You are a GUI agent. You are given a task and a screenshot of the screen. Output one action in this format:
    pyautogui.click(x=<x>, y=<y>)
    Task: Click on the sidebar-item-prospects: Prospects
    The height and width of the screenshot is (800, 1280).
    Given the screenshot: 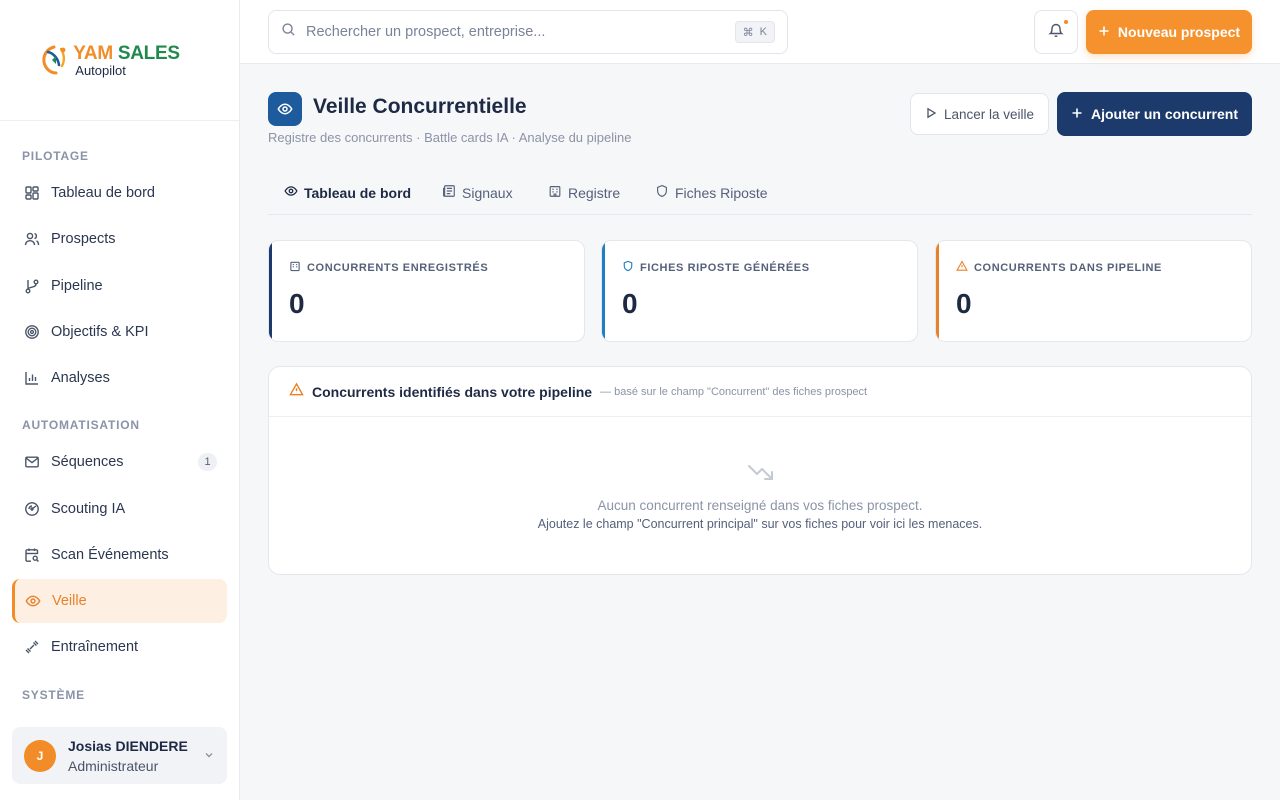 What is the action you would take?
    pyautogui.click(x=119, y=239)
    